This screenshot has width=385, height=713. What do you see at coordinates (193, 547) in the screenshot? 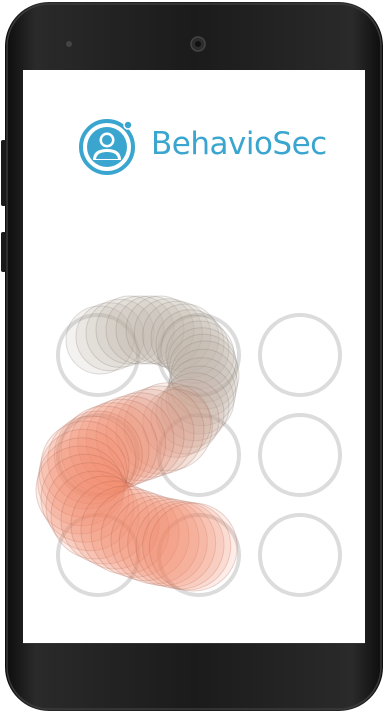
I see `trail-circle` at bounding box center [193, 547].